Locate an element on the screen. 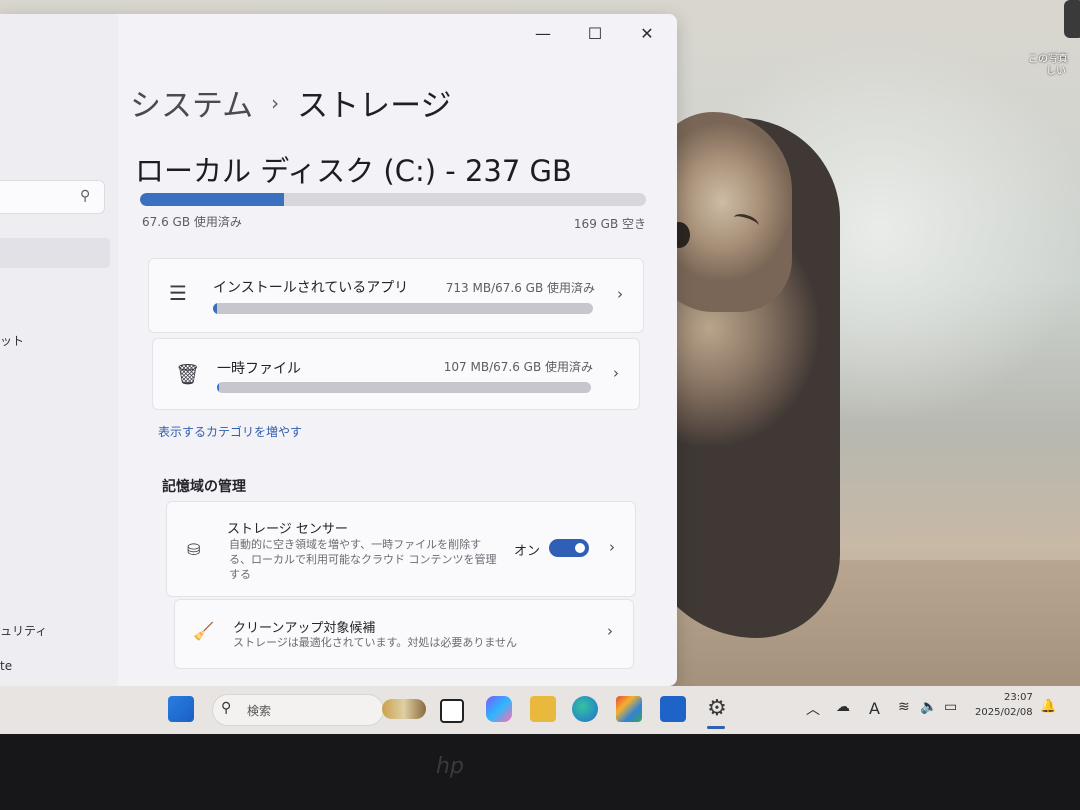  cloud-icon: ☁ is located at coordinates (843, 707).